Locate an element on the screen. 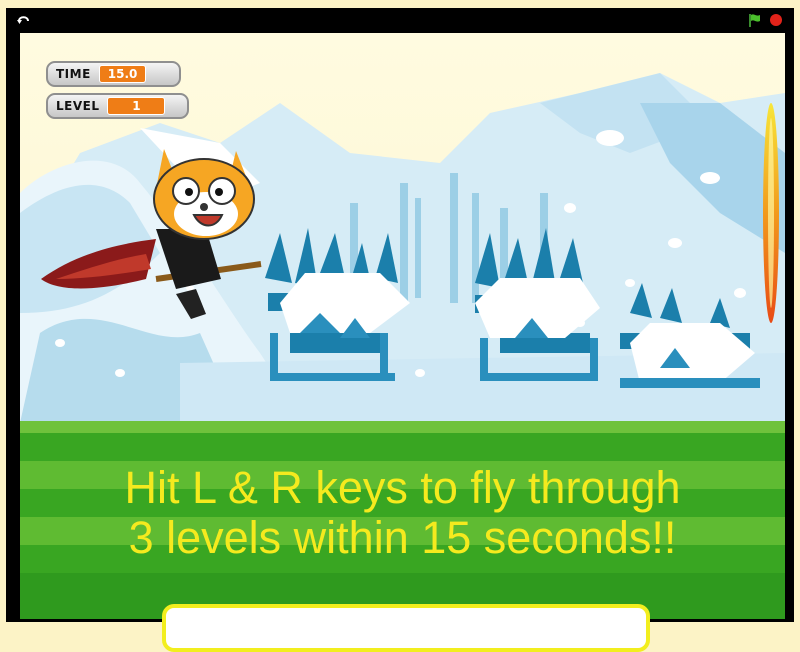 This screenshot has height=652, width=800. green-flag-icon is located at coordinates (755, 20).